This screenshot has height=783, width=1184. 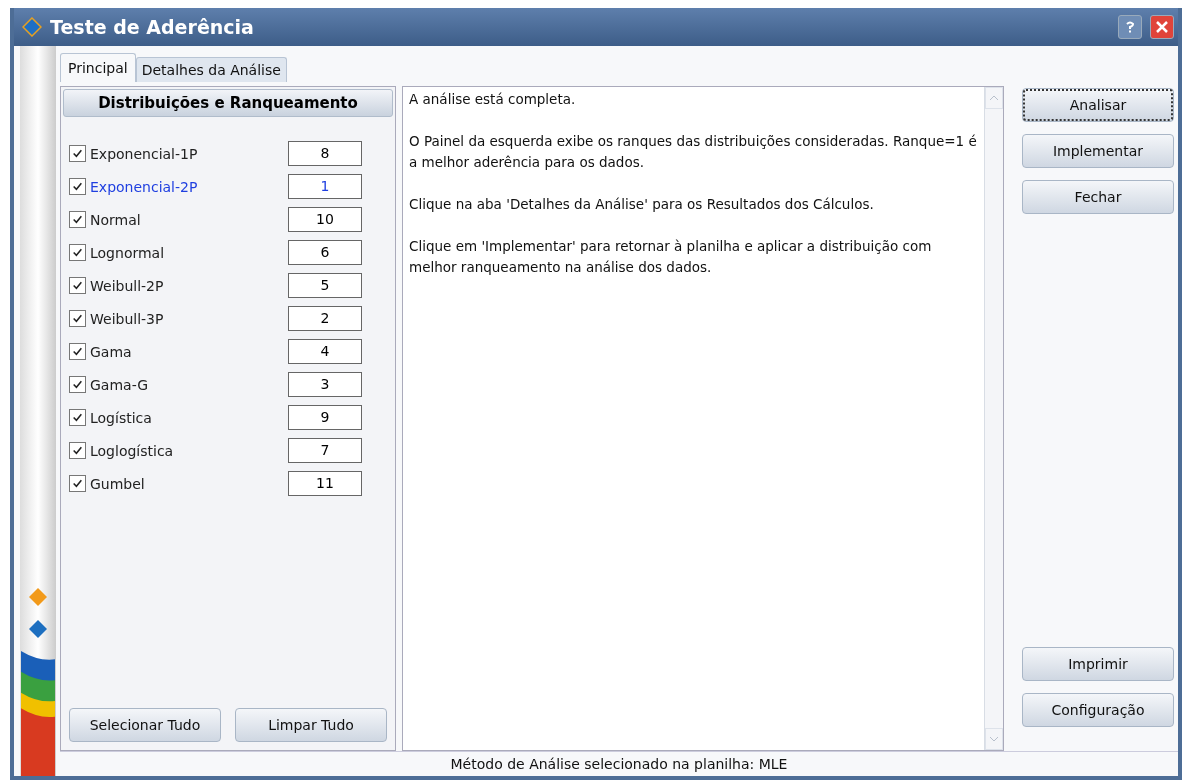 What do you see at coordinates (189, 483) in the screenshot?
I see `distribution-name: Gumbel` at bounding box center [189, 483].